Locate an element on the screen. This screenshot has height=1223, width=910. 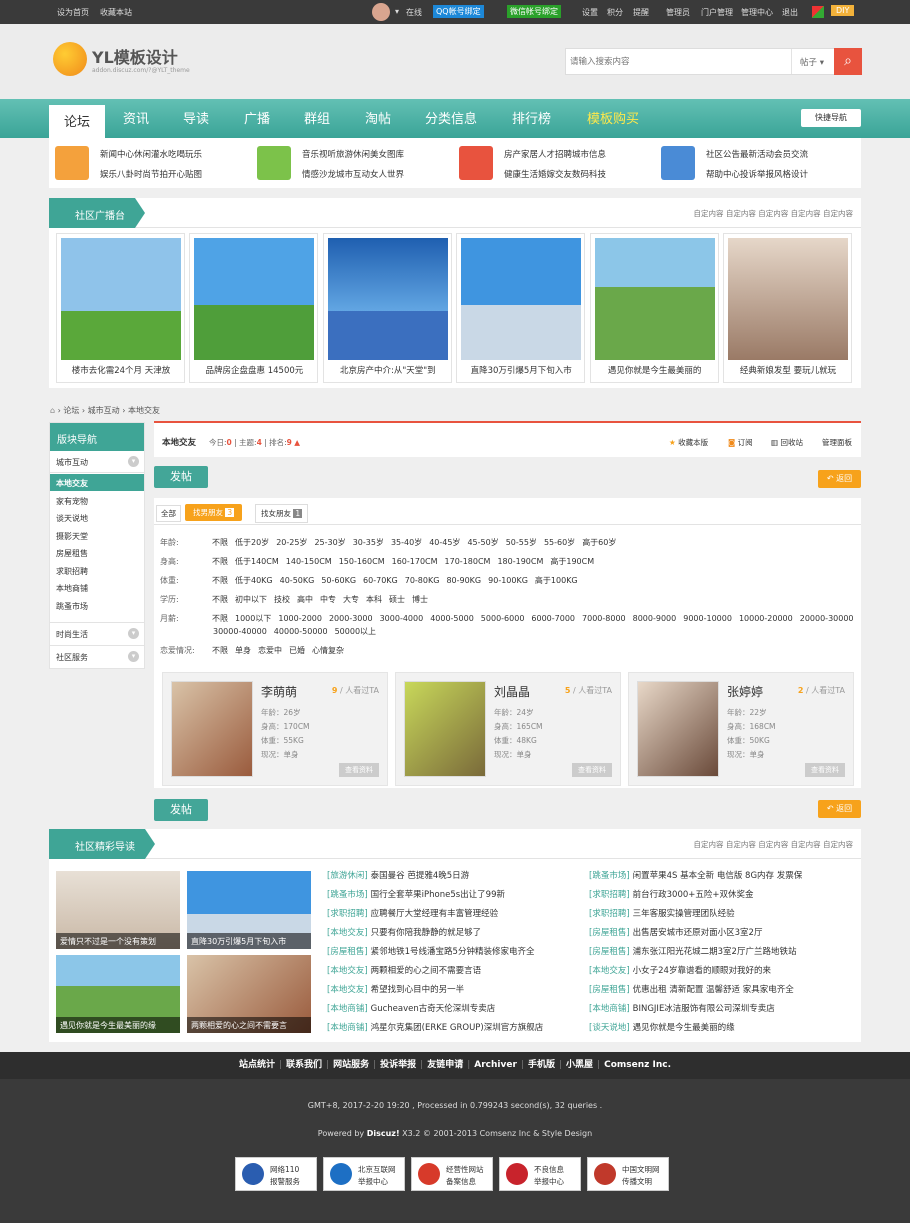
footer-badge: 不良信息 举报中心 is located at coordinates (540, 1174).